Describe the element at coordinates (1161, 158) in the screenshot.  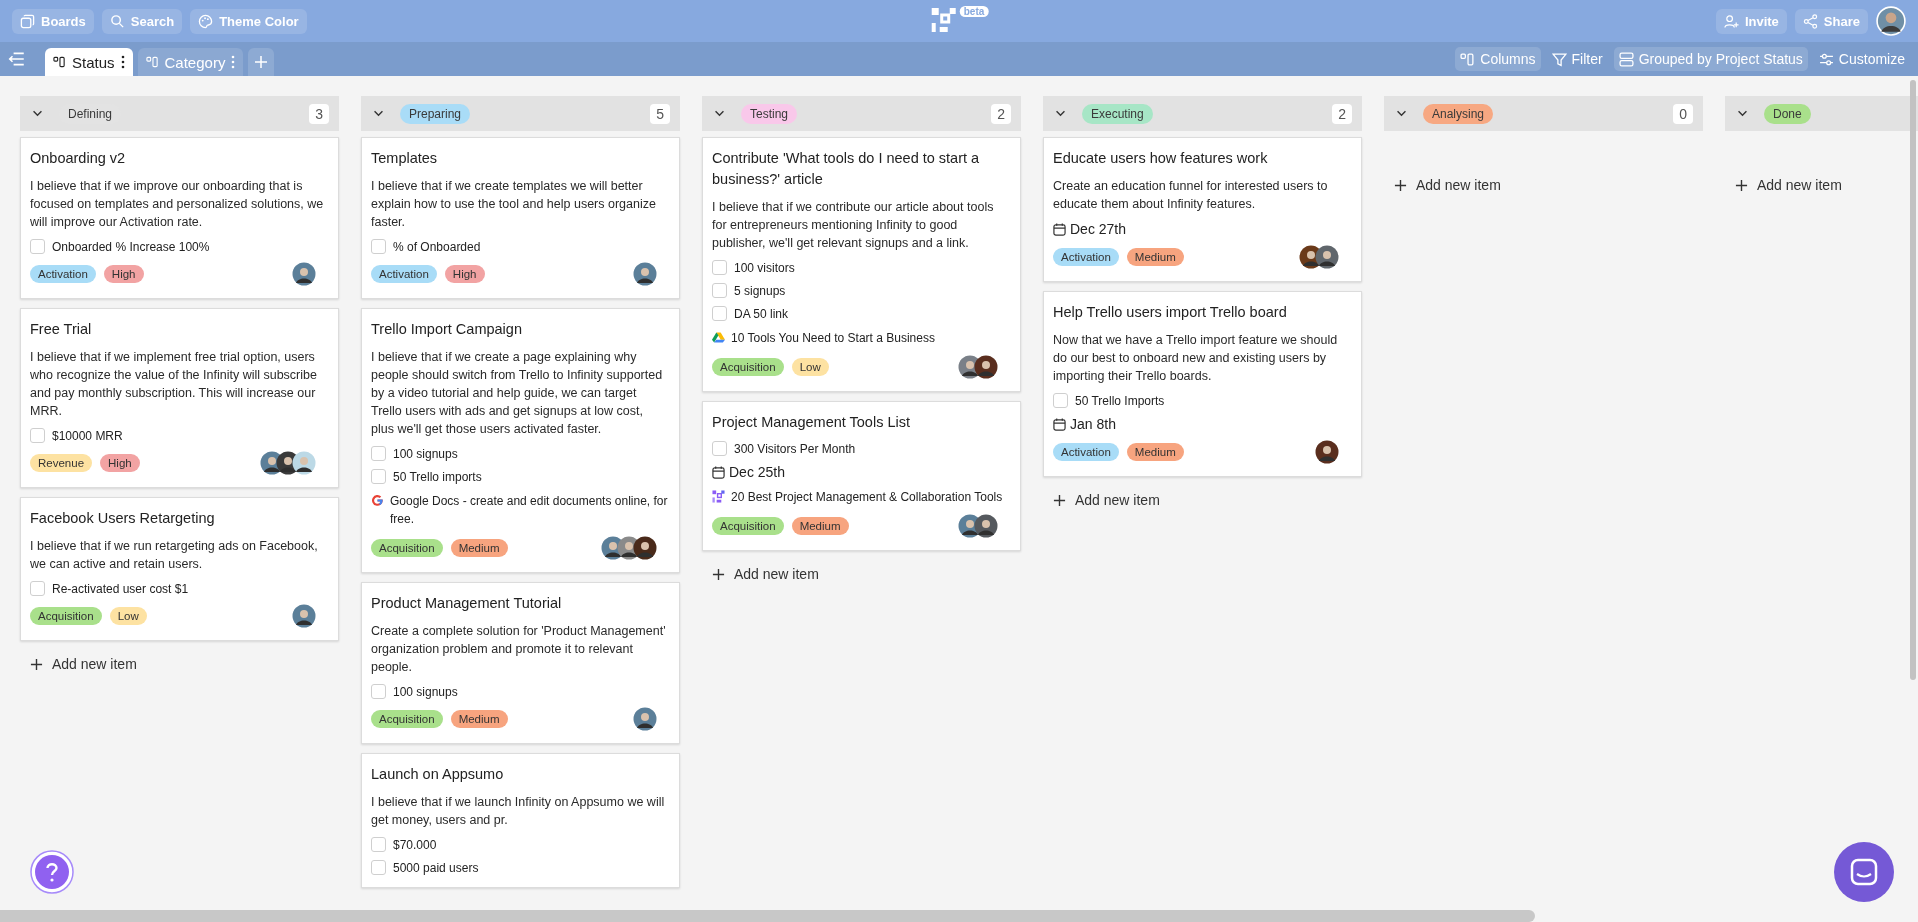
I see `card-title: Educate users how features work` at that location.